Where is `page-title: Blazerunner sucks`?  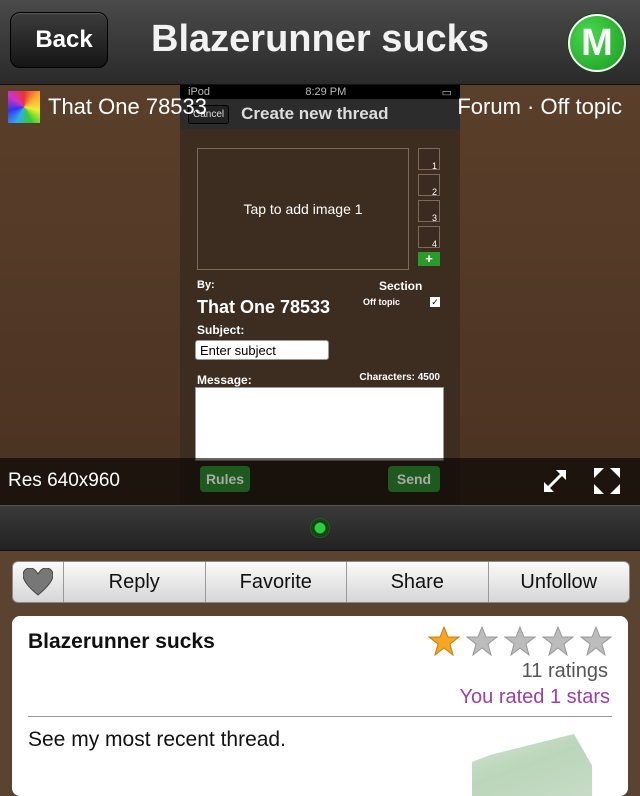
page-title: Blazerunner sucks is located at coordinates (320, 39).